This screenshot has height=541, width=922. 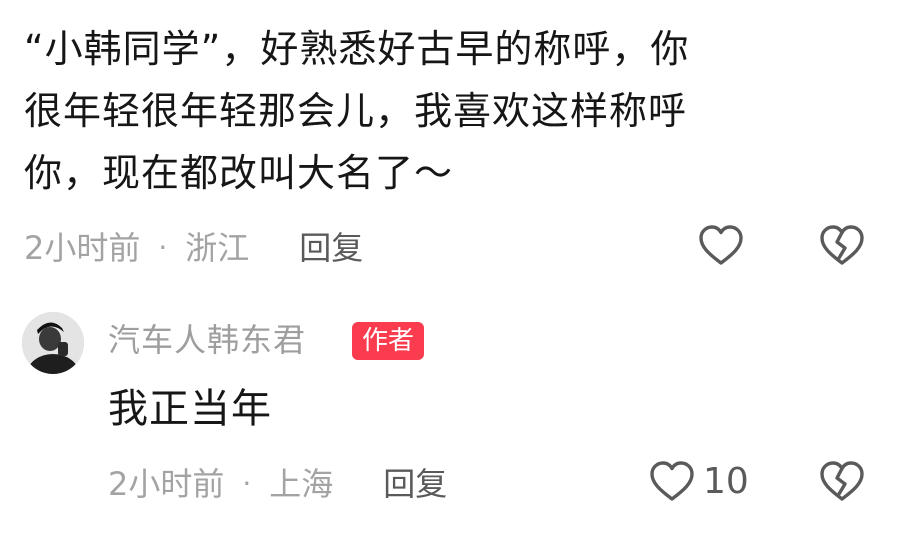 What do you see at coordinates (82, 248) in the screenshot?
I see `comment-time: 2小时前` at bounding box center [82, 248].